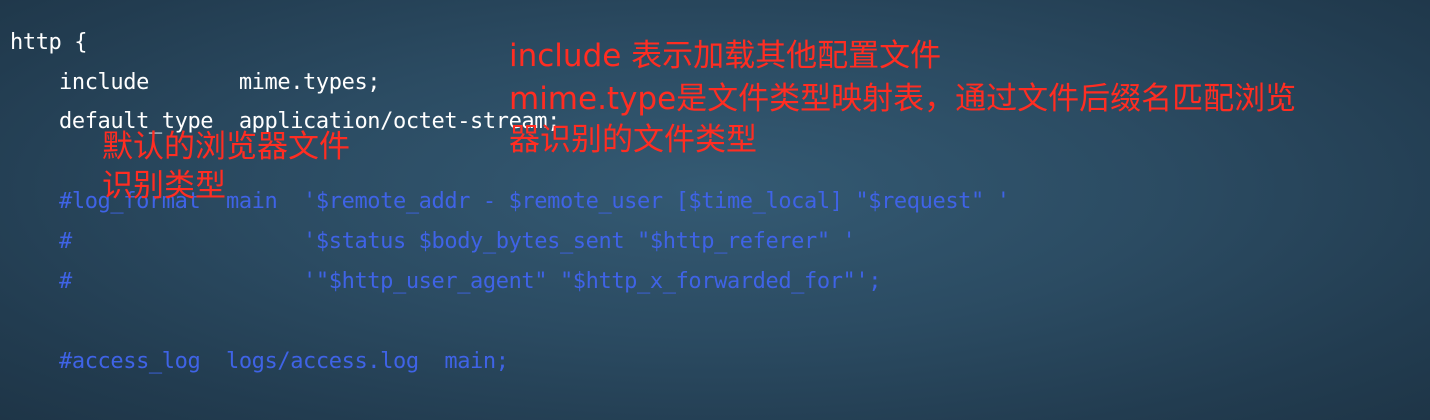 This screenshot has height=420, width=1430. I want to click on code-line-http: http {, so click(49, 42).